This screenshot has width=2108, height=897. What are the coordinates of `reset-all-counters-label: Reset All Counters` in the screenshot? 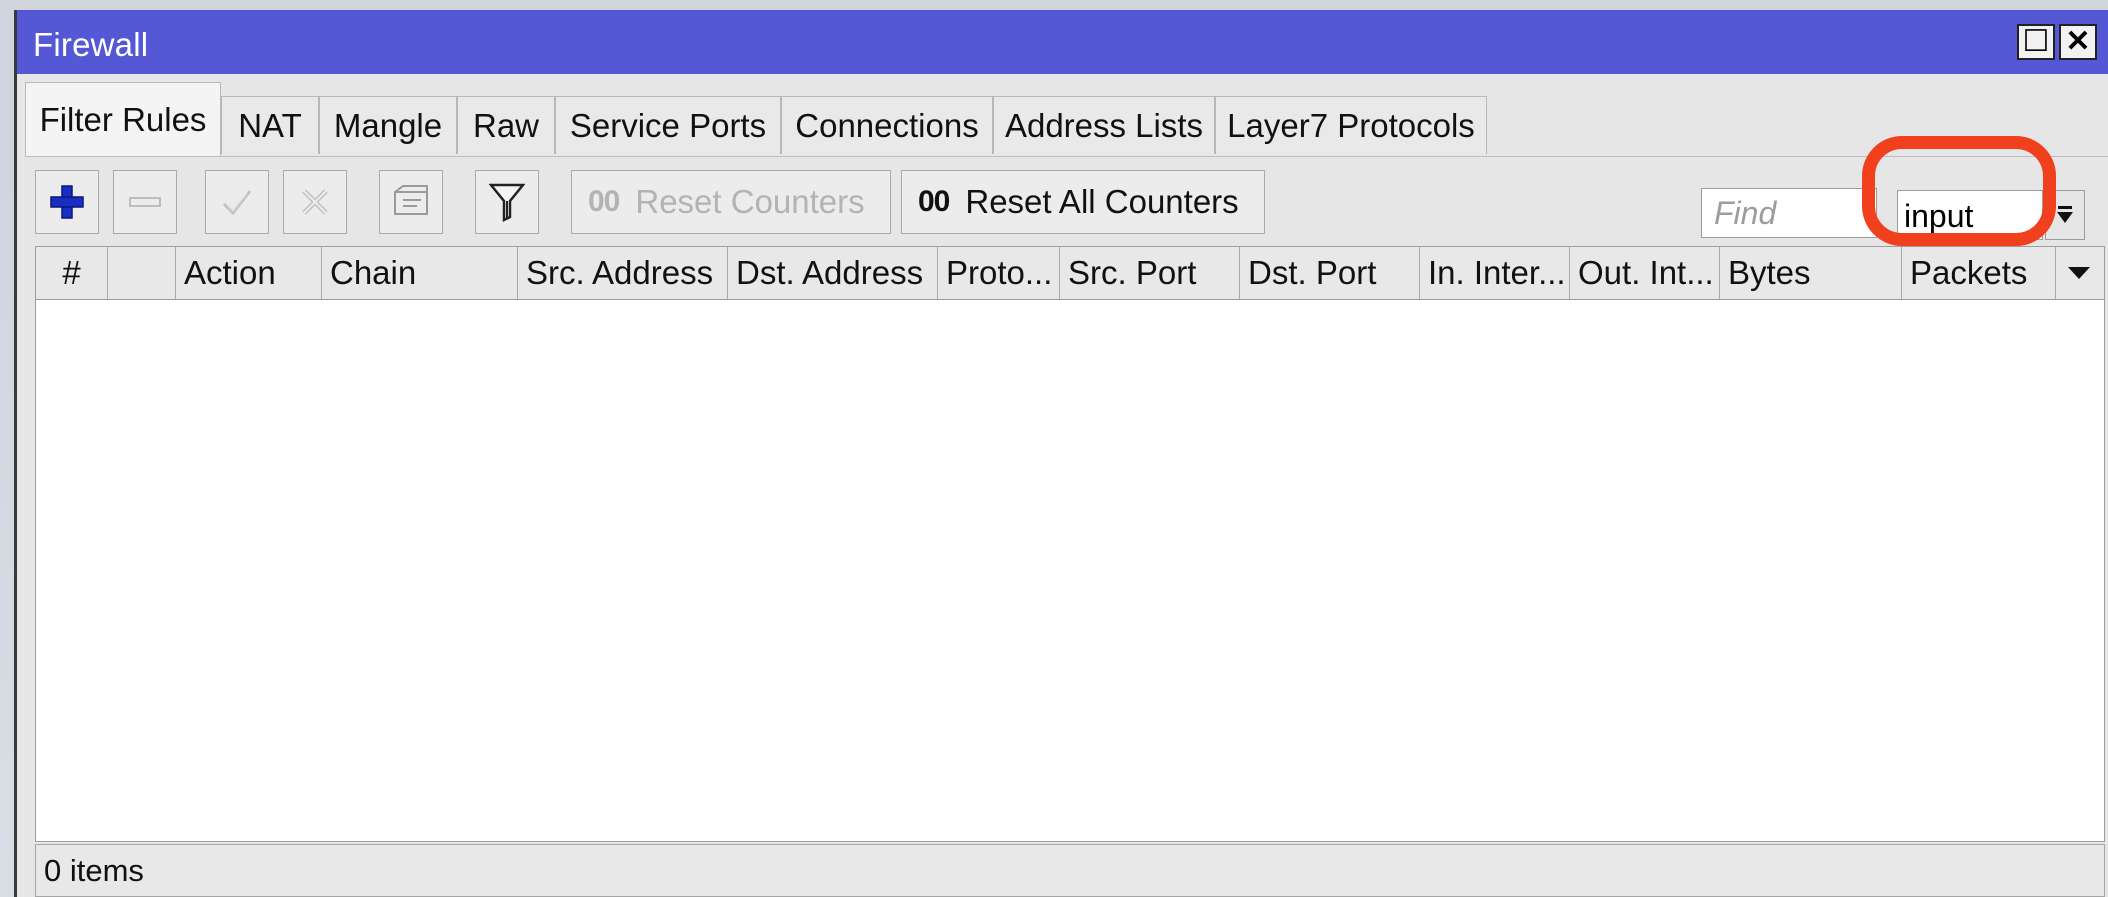 It's located at (1102, 201).